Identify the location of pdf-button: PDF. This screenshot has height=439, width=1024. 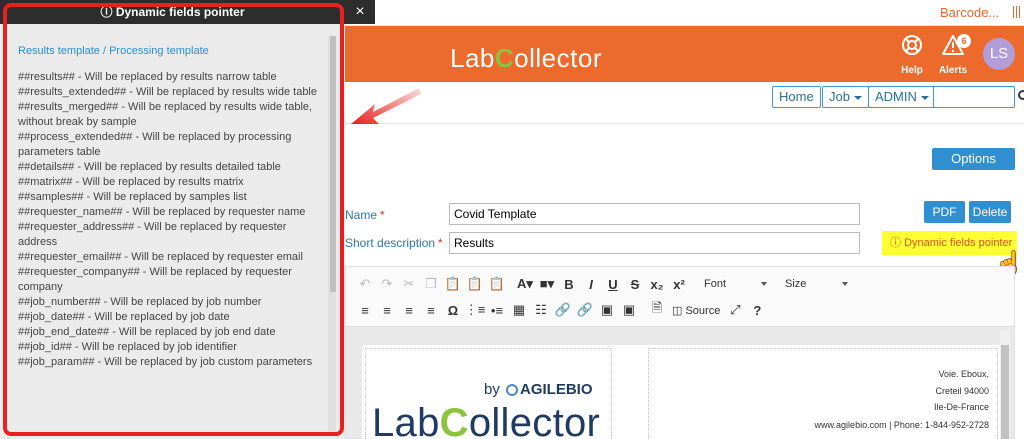
(944, 212).